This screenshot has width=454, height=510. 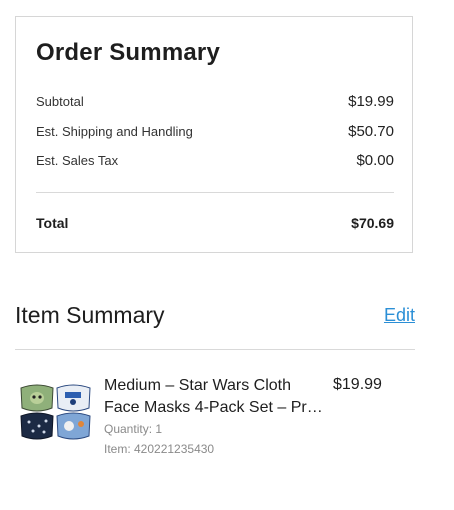 I want to click on sales-tax-label: Est. Sales Tax, so click(x=77, y=160).